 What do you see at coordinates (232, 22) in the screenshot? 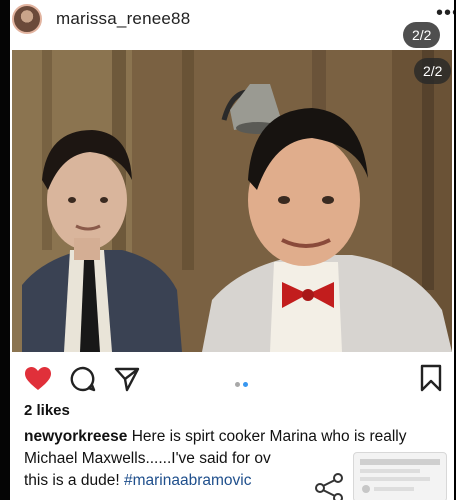
I see `post-header: marissa_renee88 •••` at bounding box center [232, 22].